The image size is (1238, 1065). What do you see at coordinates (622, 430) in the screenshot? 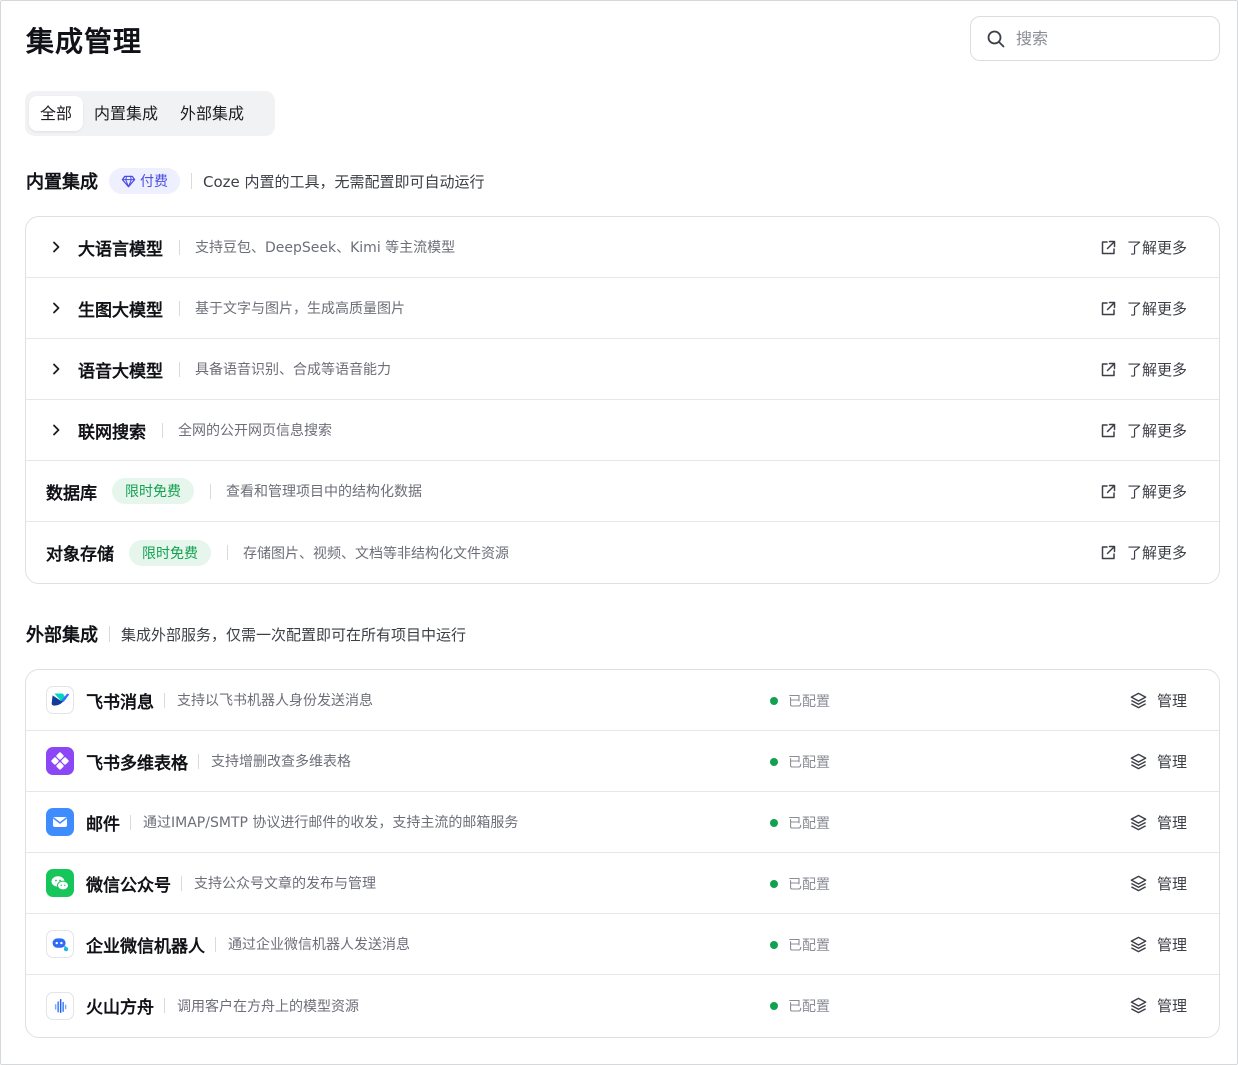
I see `builtin-row-web-search: 联网搜索 全网的公开网页信息搜索 了解更多` at bounding box center [622, 430].